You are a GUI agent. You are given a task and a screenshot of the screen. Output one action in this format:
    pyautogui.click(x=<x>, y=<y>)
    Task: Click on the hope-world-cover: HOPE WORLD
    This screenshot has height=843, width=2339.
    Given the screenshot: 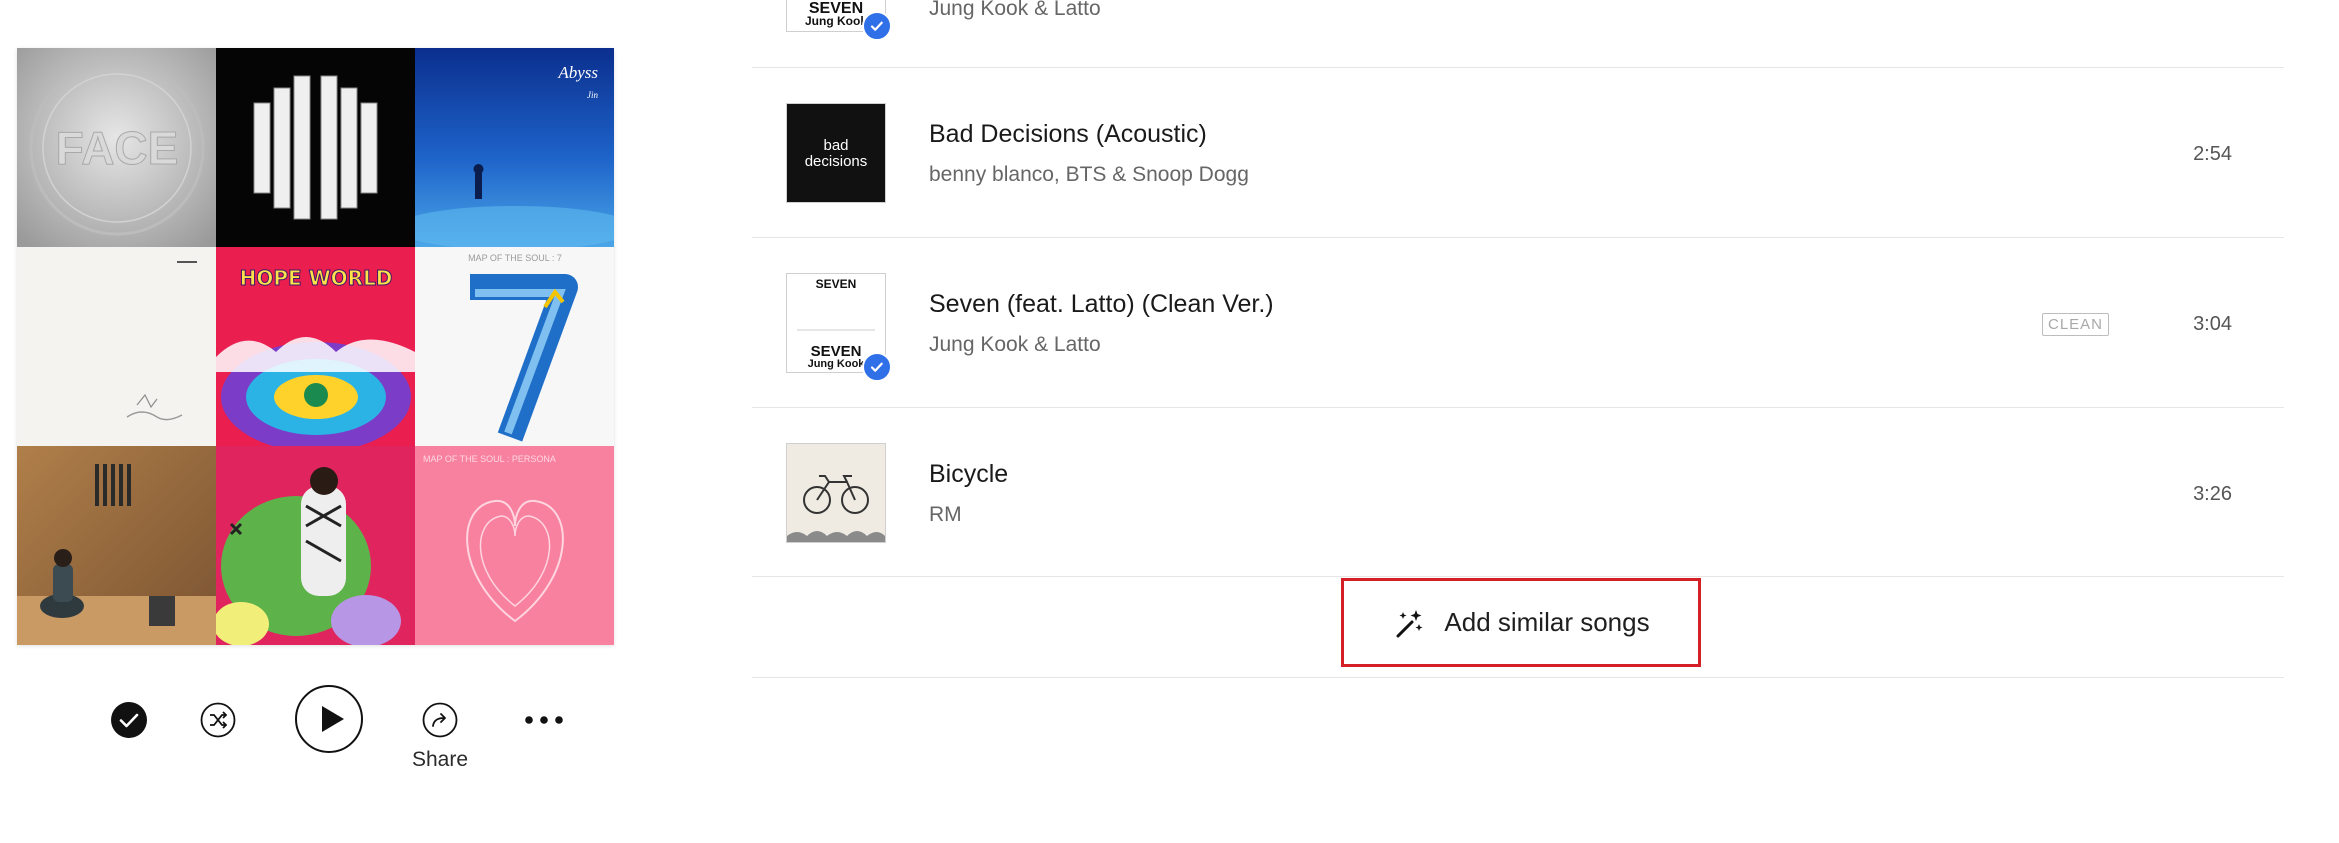 What is the action you would take?
    pyautogui.click(x=315, y=346)
    